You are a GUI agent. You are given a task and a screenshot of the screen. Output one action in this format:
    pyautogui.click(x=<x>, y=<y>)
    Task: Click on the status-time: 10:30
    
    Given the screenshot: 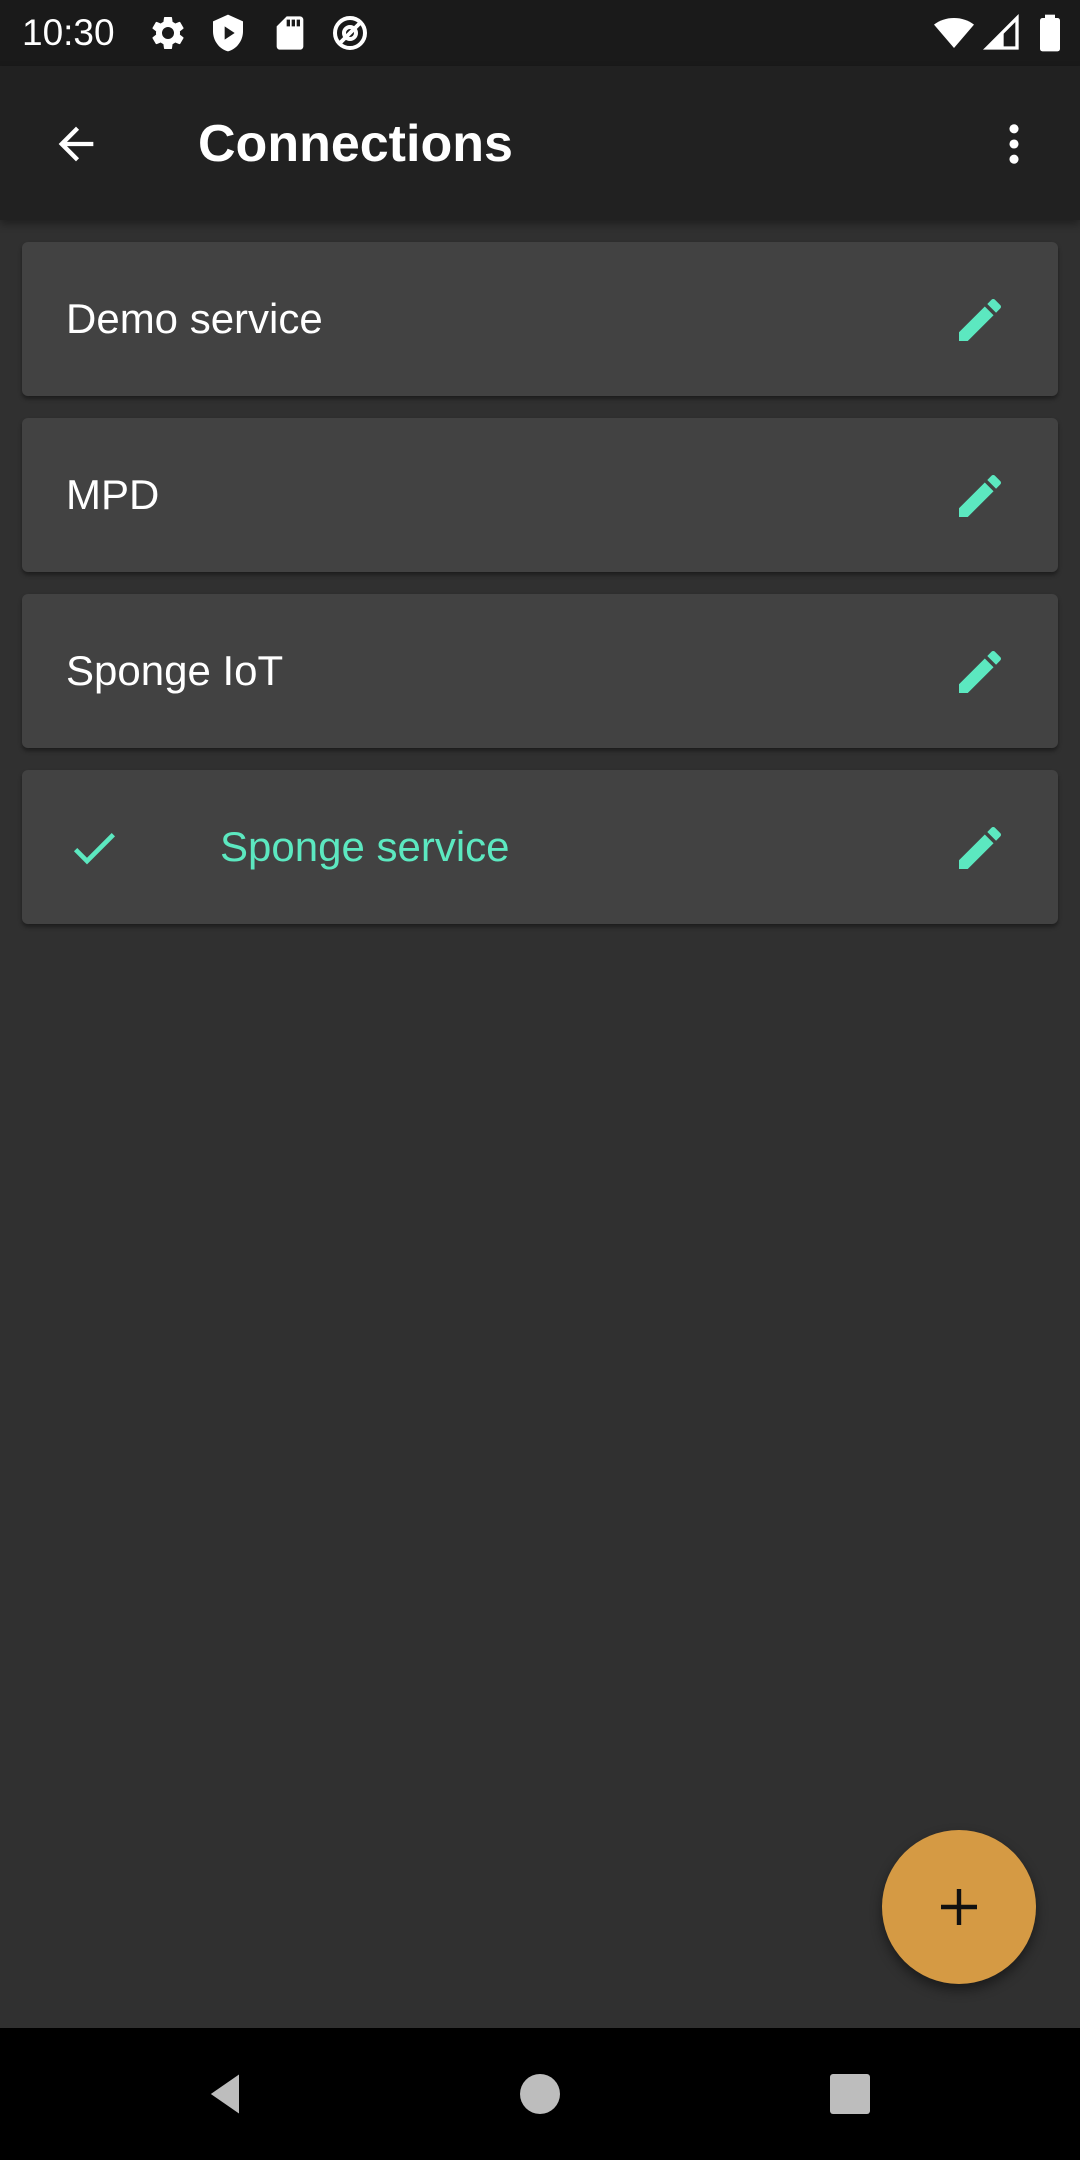 What is the action you would take?
    pyautogui.click(x=68, y=32)
    